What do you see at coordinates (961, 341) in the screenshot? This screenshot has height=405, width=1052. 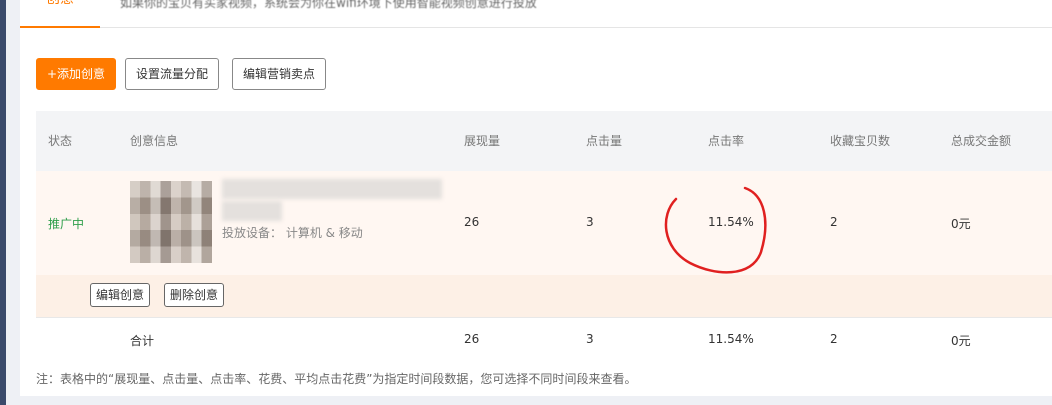 I see `total-gmv: 0元` at bounding box center [961, 341].